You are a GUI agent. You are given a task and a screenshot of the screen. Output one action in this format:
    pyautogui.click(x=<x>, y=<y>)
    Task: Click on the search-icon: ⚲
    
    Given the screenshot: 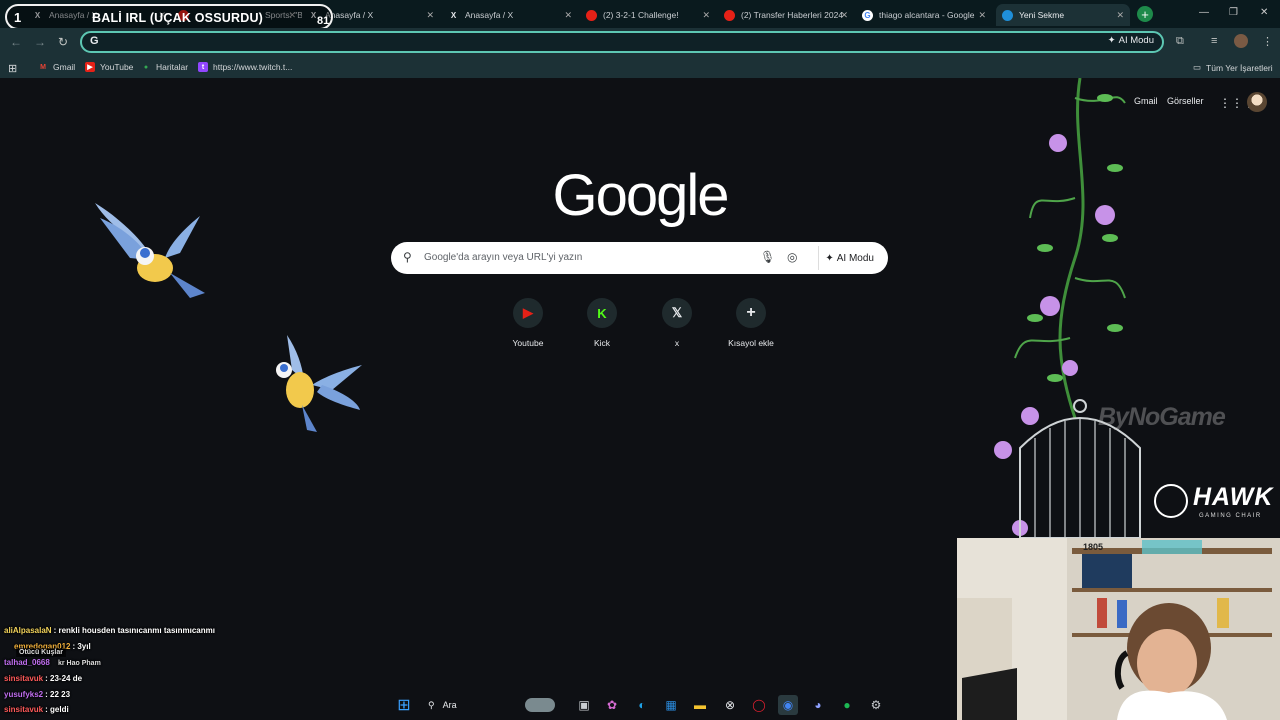 What is the action you would take?
    pyautogui.click(x=407, y=257)
    